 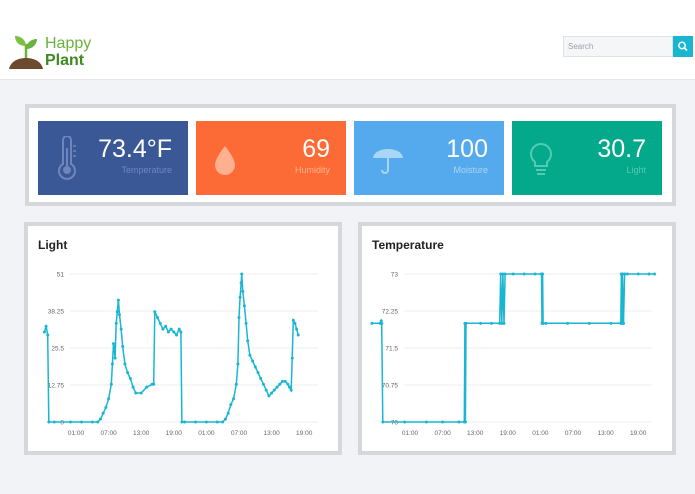 I want to click on search-button, so click(x=683, y=46).